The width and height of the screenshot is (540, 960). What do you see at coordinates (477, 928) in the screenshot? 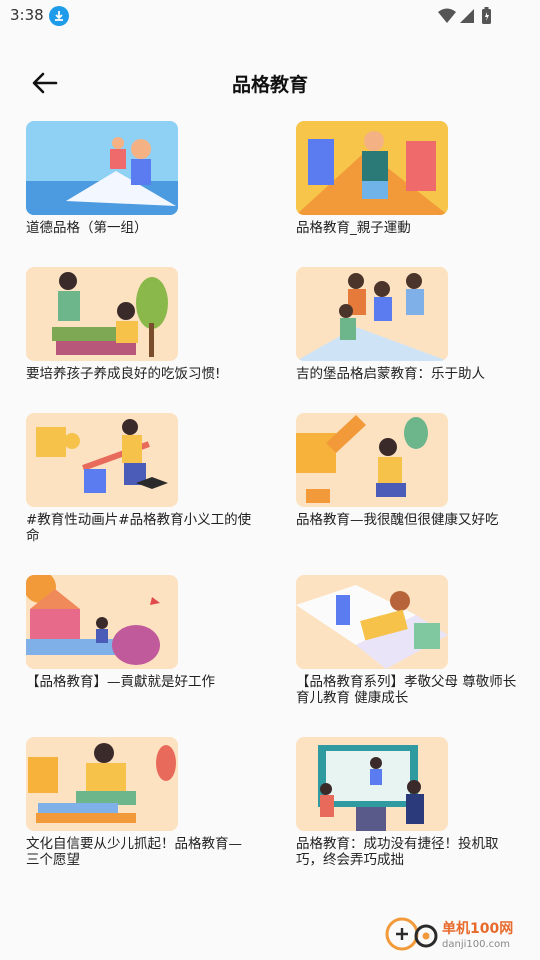
I see `svg-text: 单机100网` at bounding box center [477, 928].